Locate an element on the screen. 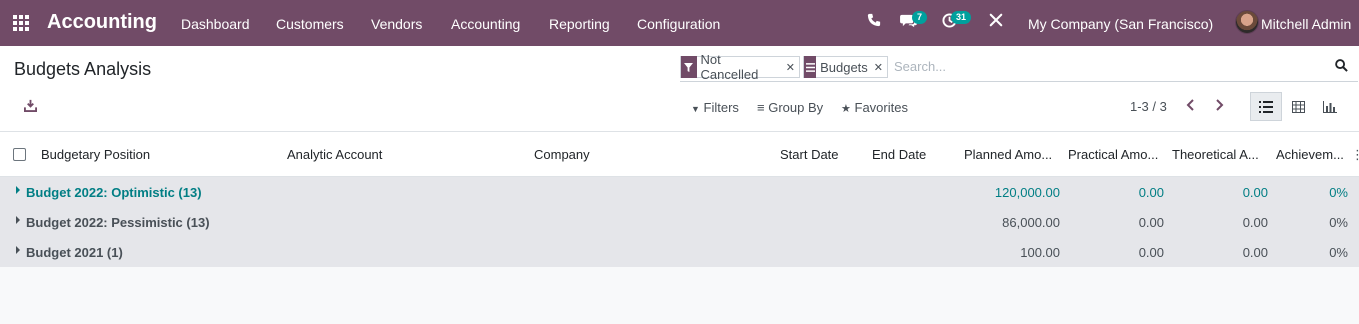  phone-icon is located at coordinates (874, 22).